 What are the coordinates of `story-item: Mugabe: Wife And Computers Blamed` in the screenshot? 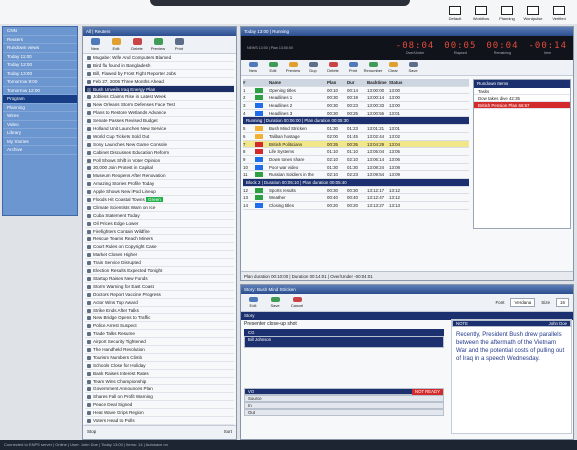 It's located at (159, 58).